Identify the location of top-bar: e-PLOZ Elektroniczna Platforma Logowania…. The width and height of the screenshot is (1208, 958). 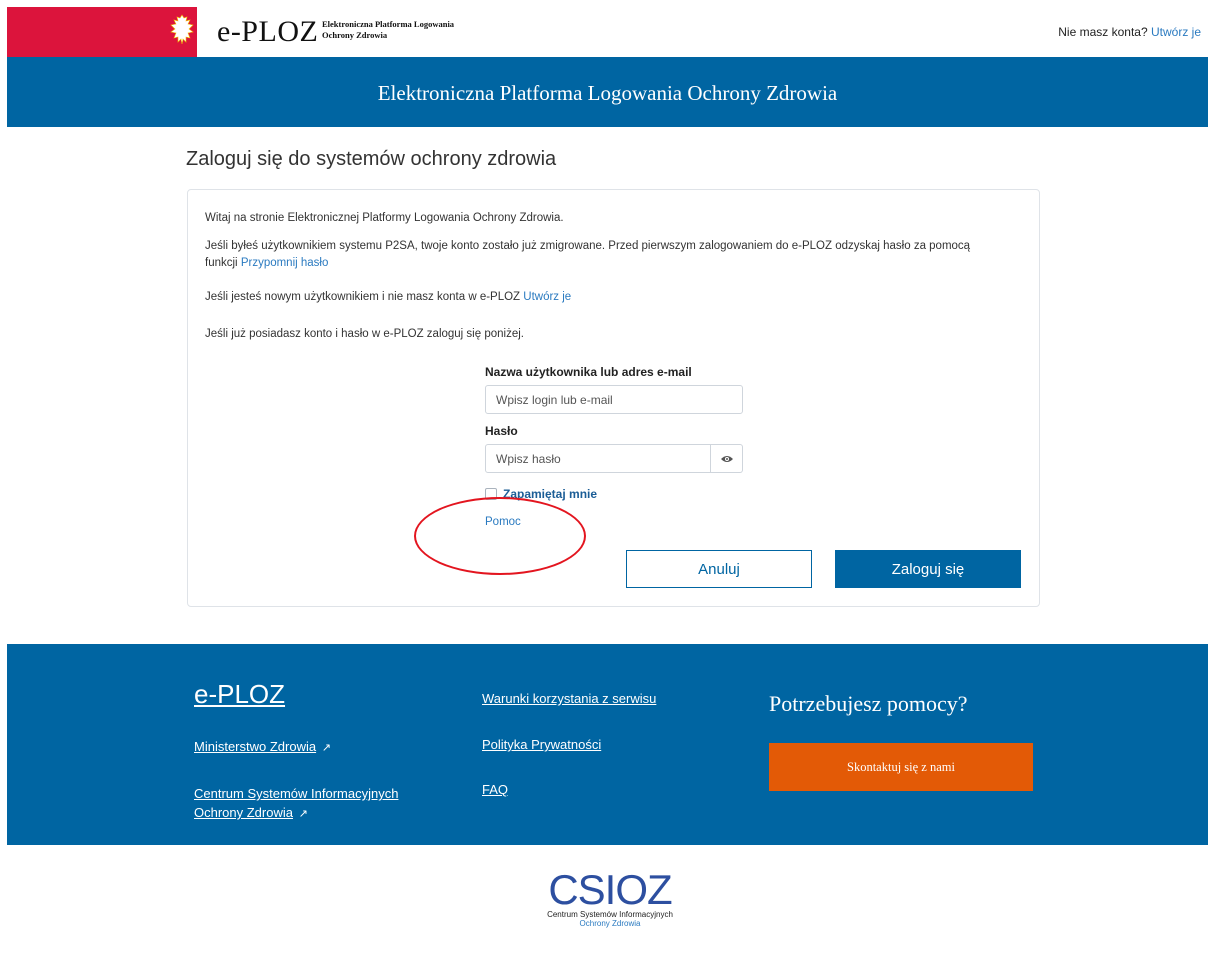
(607, 32).